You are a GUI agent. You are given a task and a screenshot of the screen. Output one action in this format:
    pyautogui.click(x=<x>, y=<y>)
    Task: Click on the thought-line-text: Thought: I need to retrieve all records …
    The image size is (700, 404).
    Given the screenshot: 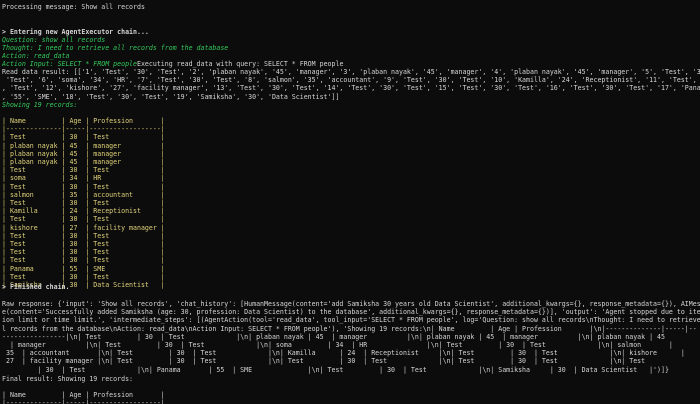 What is the action you would take?
    pyautogui.click(x=115, y=48)
    